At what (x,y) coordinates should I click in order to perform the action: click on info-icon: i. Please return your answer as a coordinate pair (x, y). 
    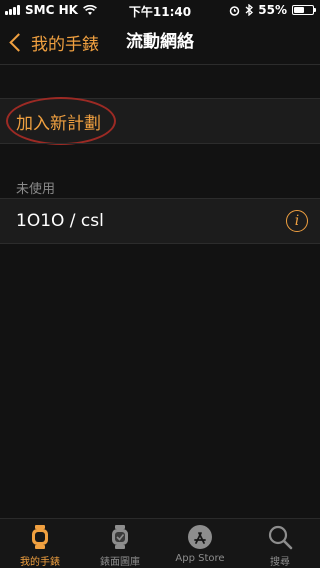
    Looking at the image, I should click on (297, 221).